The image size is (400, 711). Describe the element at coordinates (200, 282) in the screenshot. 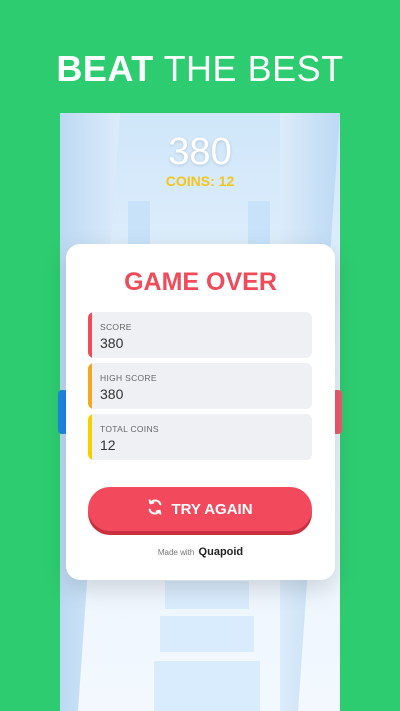

I see `game-over-title: GAME OVER` at that location.